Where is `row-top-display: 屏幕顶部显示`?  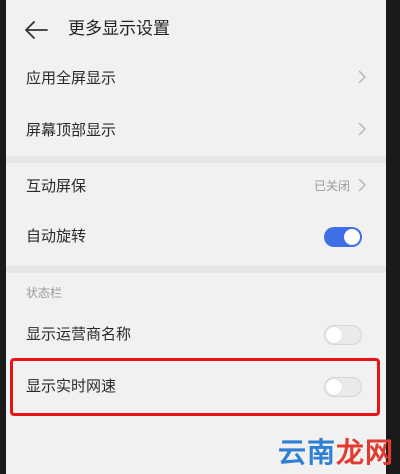 row-top-display: 屏幕顶部显示 is located at coordinates (196, 130).